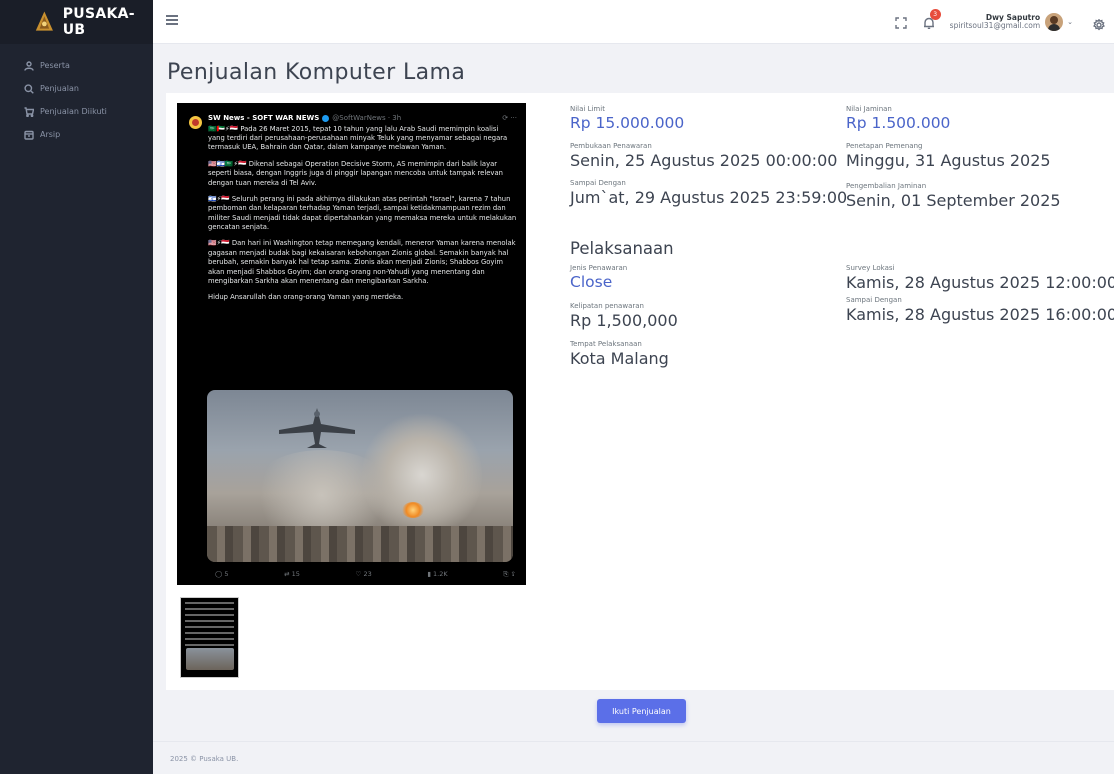 Image resolution: width=1114 pixels, height=774 pixels. I want to click on tweet-handle: @SoftWarNews · 3h, so click(367, 118).